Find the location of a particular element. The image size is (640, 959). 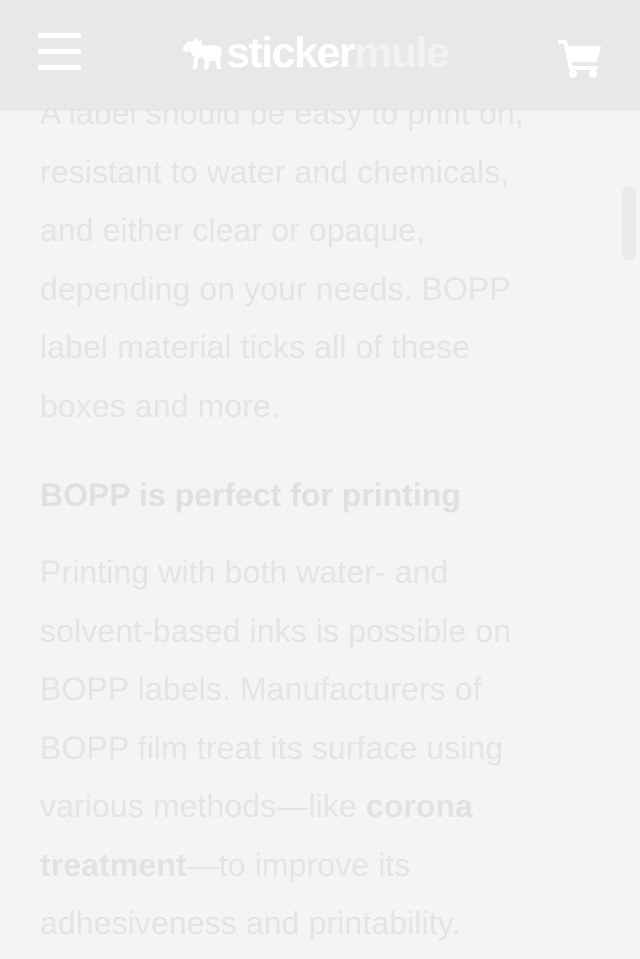

paragraph-line: boxes and more. is located at coordinates (160, 405).